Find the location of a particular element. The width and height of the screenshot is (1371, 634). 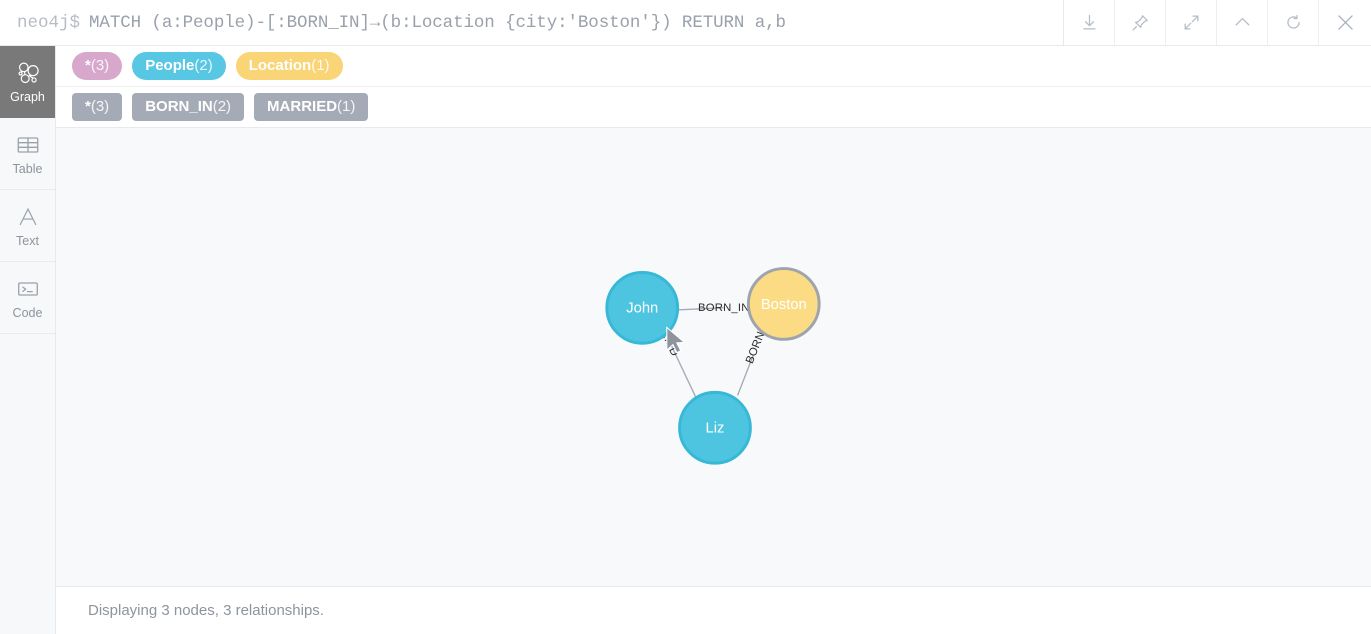

sidebar-item-table: Table is located at coordinates (27, 154).